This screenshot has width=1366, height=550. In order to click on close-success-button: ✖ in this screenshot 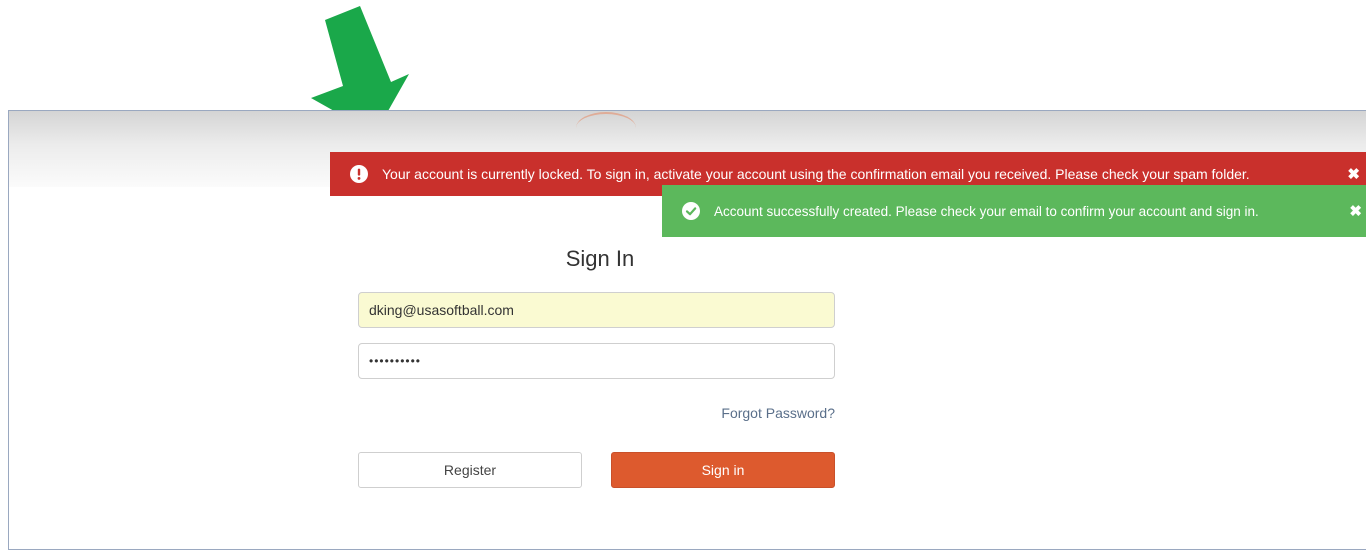, I will do `click(1355, 211)`.